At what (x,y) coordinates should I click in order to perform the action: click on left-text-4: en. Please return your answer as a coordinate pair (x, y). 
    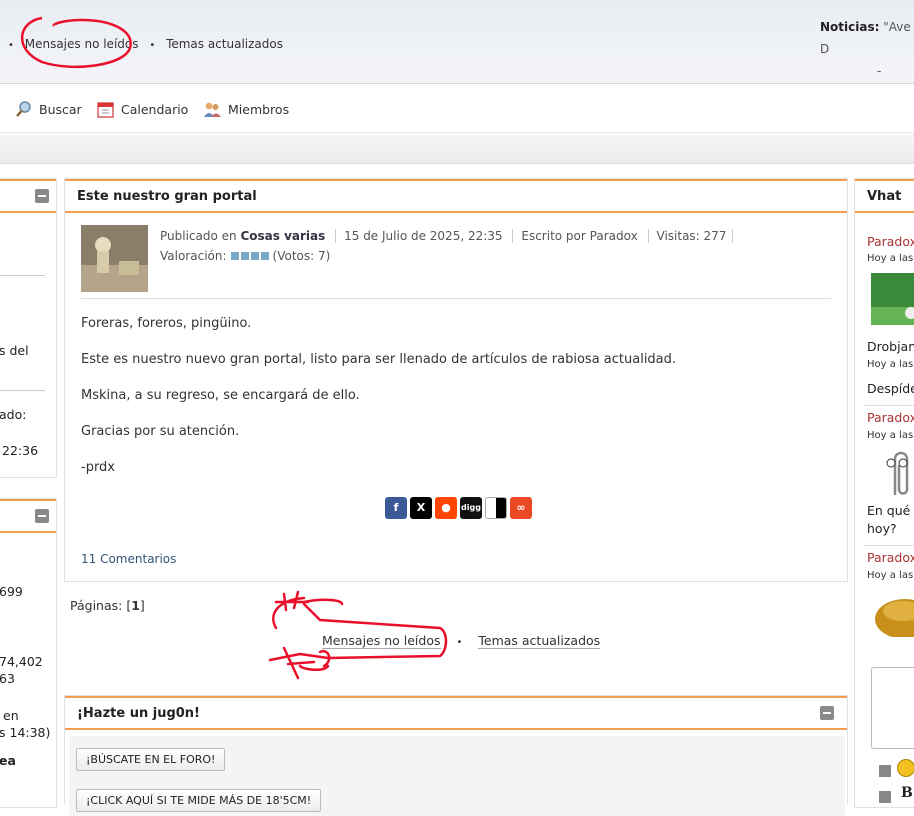
    Looking at the image, I should click on (11, 715).